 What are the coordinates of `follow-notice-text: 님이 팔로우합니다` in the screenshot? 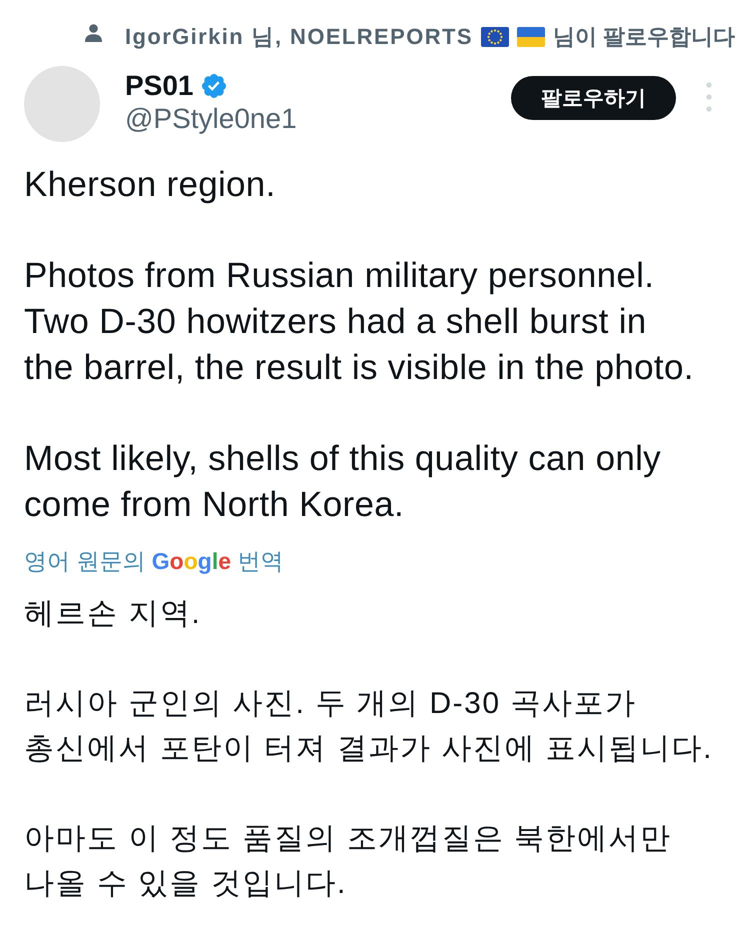 It's located at (644, 37).